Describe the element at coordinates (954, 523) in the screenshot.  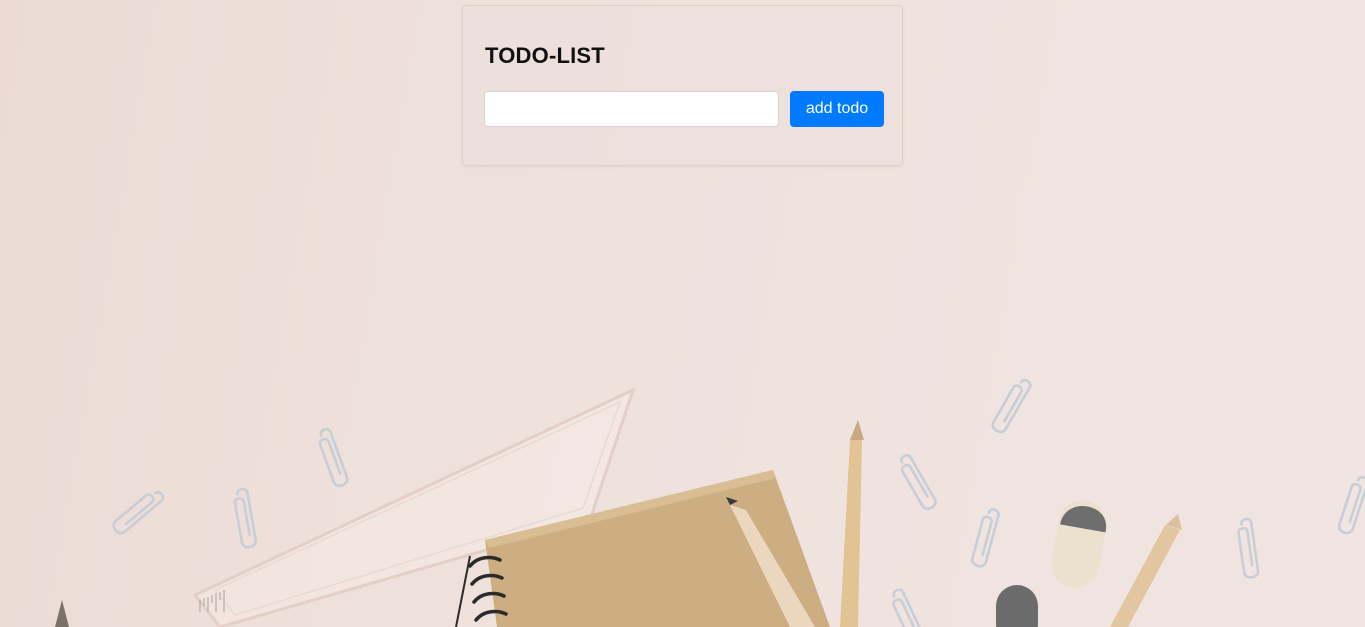
I see `pencil-icon` at that location.